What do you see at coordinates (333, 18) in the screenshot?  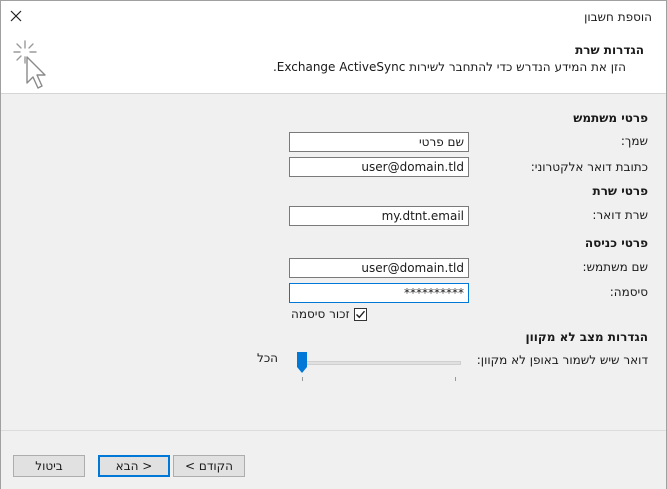 I see `title-bar: הוספת חשבון` at bounding box center [333, 18].